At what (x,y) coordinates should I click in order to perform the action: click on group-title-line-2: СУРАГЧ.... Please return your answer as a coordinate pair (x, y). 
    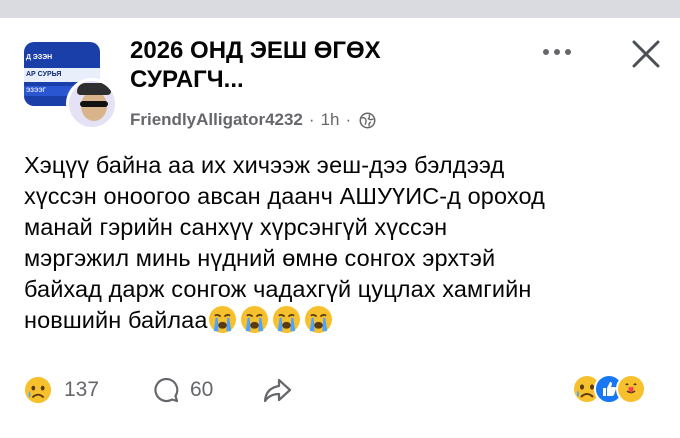
    Looking at the image, I should click on (187, 79).